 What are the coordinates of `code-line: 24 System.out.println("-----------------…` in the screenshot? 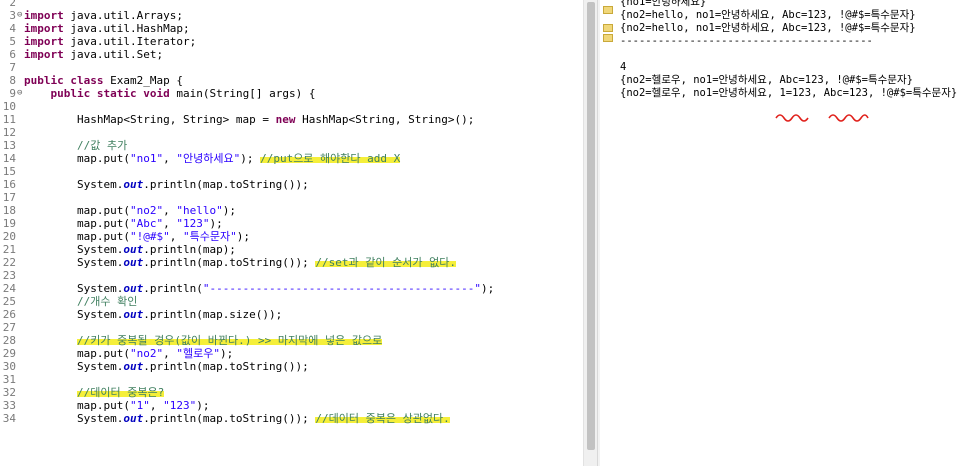 It's located at (291, 288).